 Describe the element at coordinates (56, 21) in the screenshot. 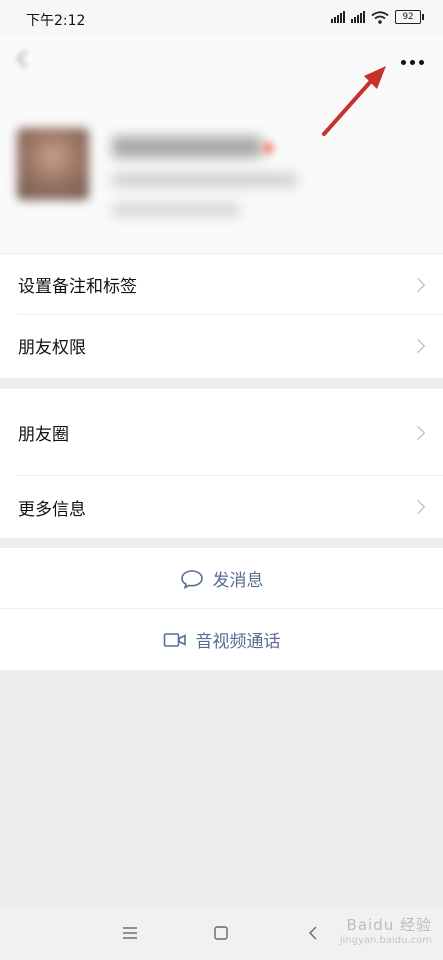

I see `status-time: 下午2:12` at that location.